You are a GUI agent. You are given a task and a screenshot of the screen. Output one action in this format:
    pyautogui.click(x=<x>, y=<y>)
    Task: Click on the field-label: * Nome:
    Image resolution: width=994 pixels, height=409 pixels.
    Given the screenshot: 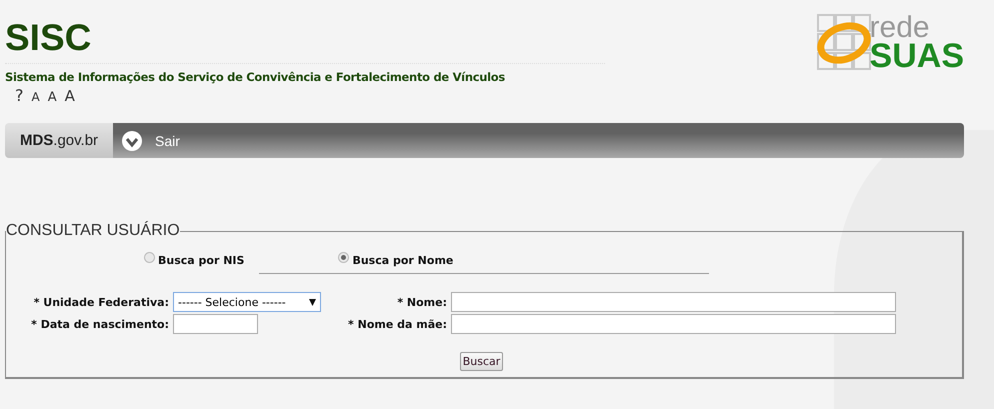 What is the action you would take?
    pyautogui.click(x=421, y=302)
    